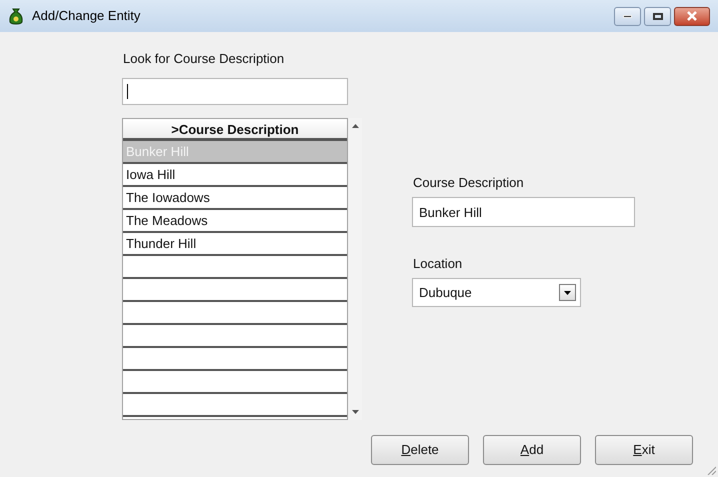  I want to click on maximize-button, so click(657, 16).